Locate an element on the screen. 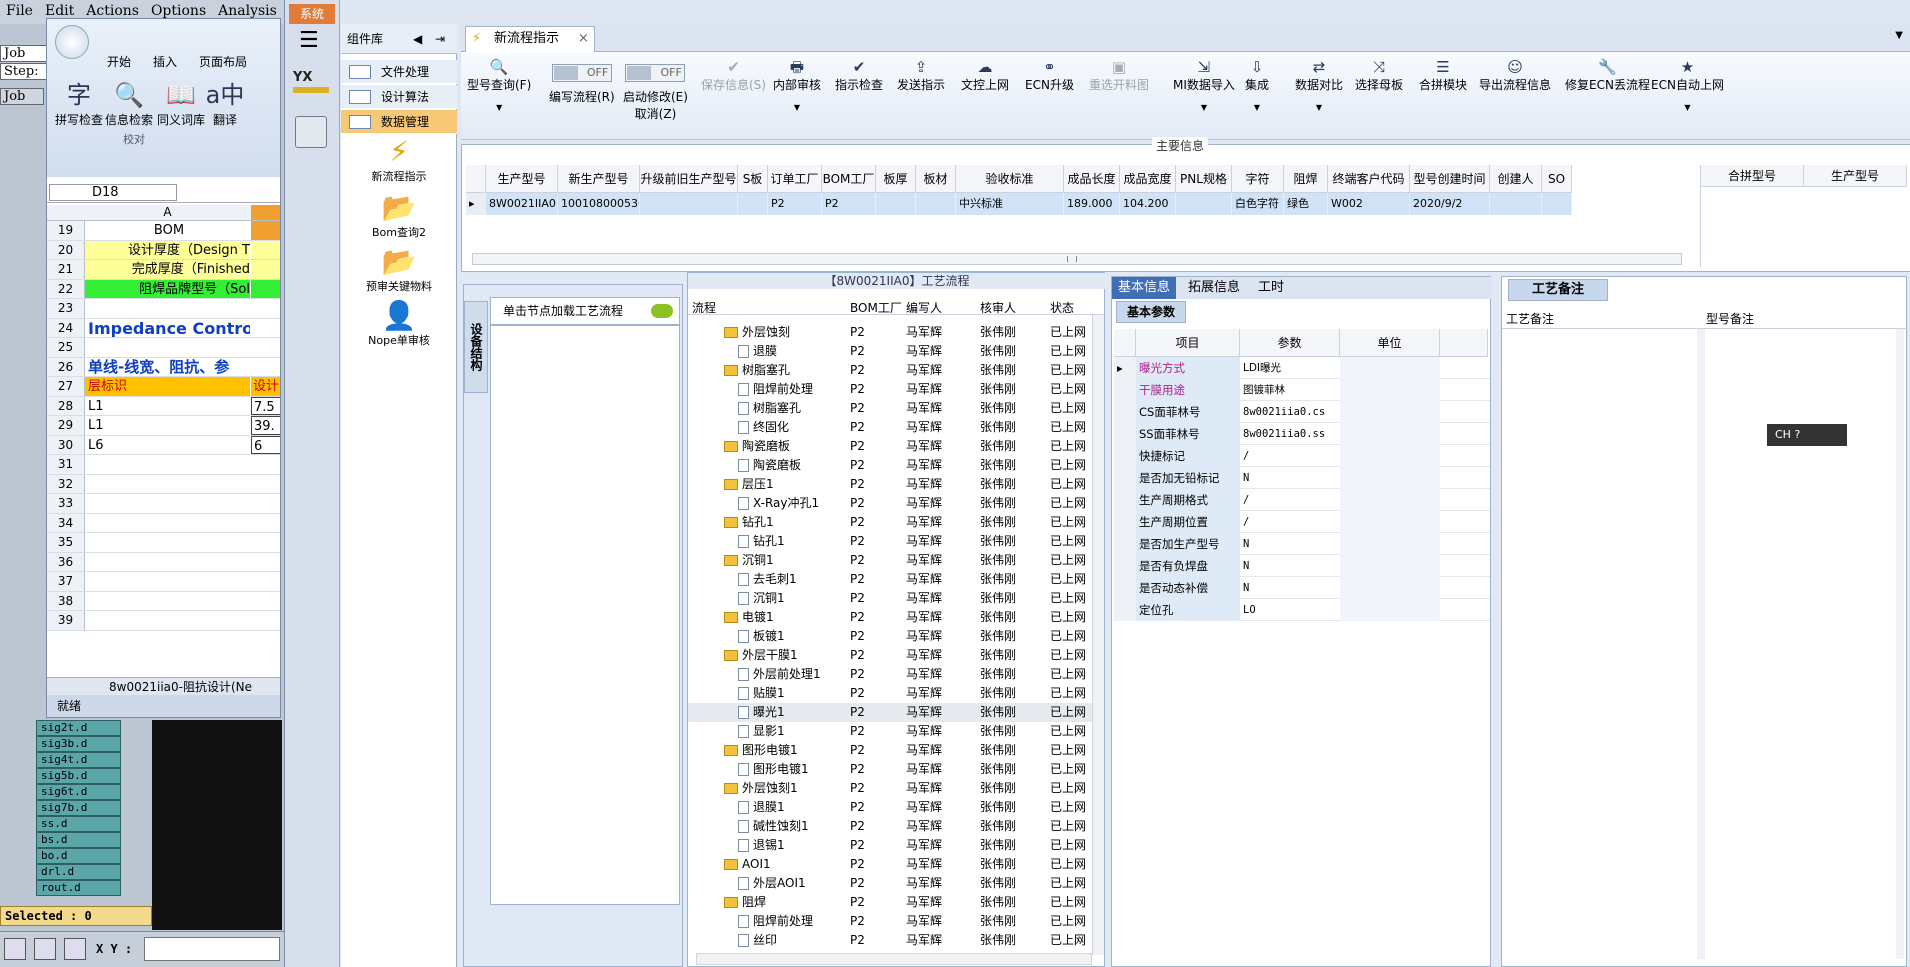 The height and width of the screenshot is (967, 1910). row-number: 33 is located at coordinates (66, 503).